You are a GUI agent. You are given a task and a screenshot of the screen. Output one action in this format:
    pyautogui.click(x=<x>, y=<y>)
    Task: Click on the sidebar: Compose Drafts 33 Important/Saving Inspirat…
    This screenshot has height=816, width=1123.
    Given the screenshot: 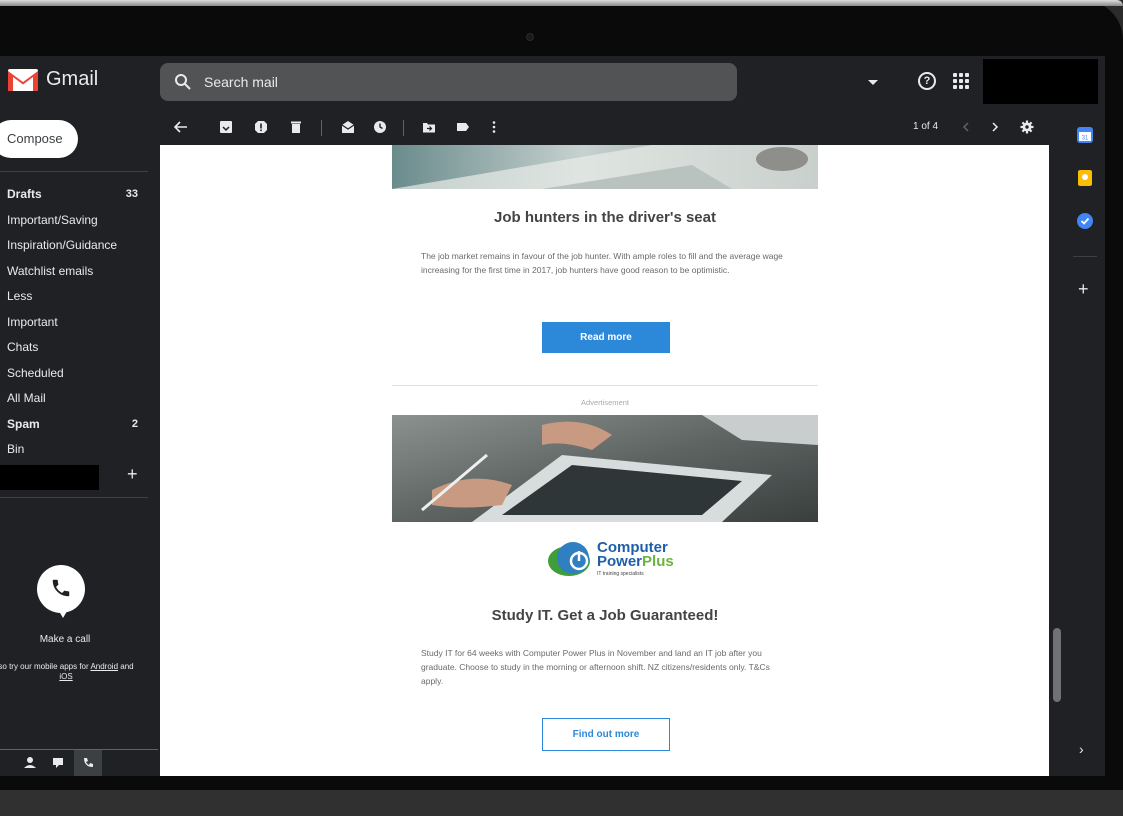 What is the action you would take?
    pyautogui.click(x=79, y=441)
    